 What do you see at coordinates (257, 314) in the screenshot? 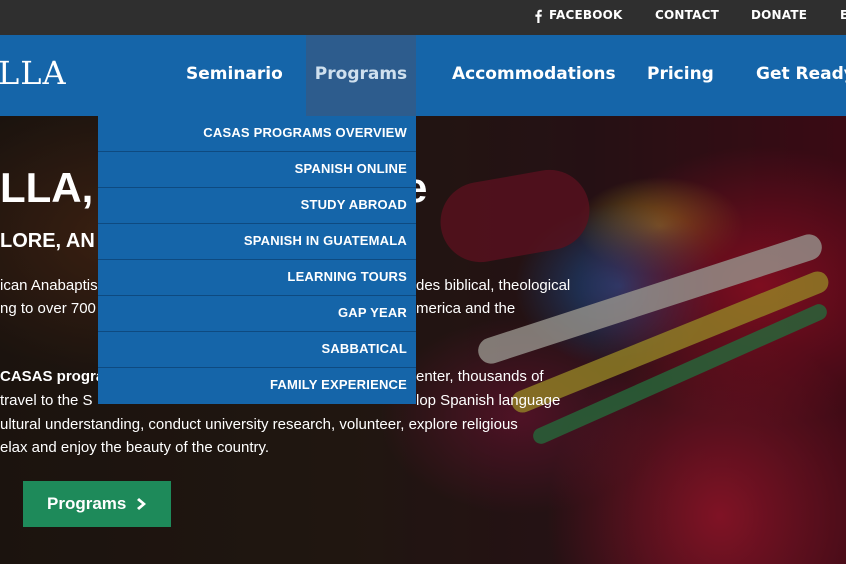
I see `dropdown-item-gap-year: GAP YEAR` at bounding box center [257, 314].